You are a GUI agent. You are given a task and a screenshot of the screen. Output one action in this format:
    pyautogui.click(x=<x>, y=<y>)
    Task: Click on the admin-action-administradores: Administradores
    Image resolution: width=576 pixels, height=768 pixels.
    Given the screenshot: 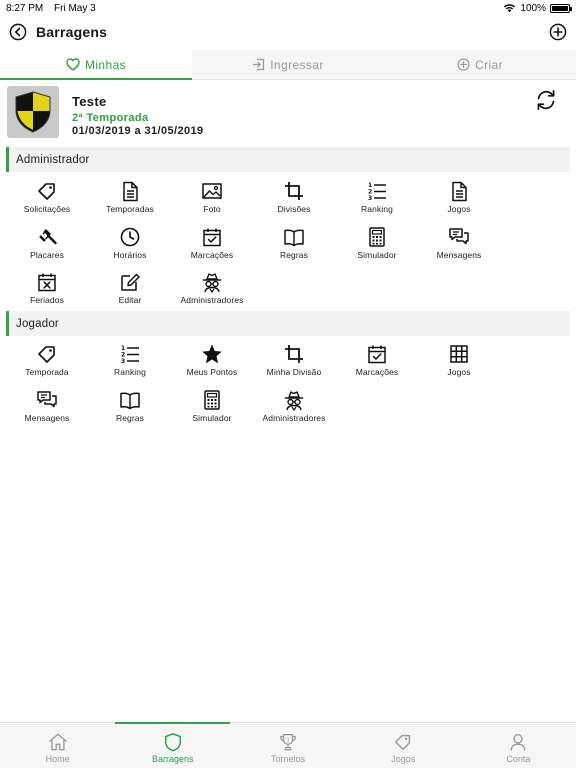 What is the action you would take?
    pyautogui.click(x=212, y=291)
    